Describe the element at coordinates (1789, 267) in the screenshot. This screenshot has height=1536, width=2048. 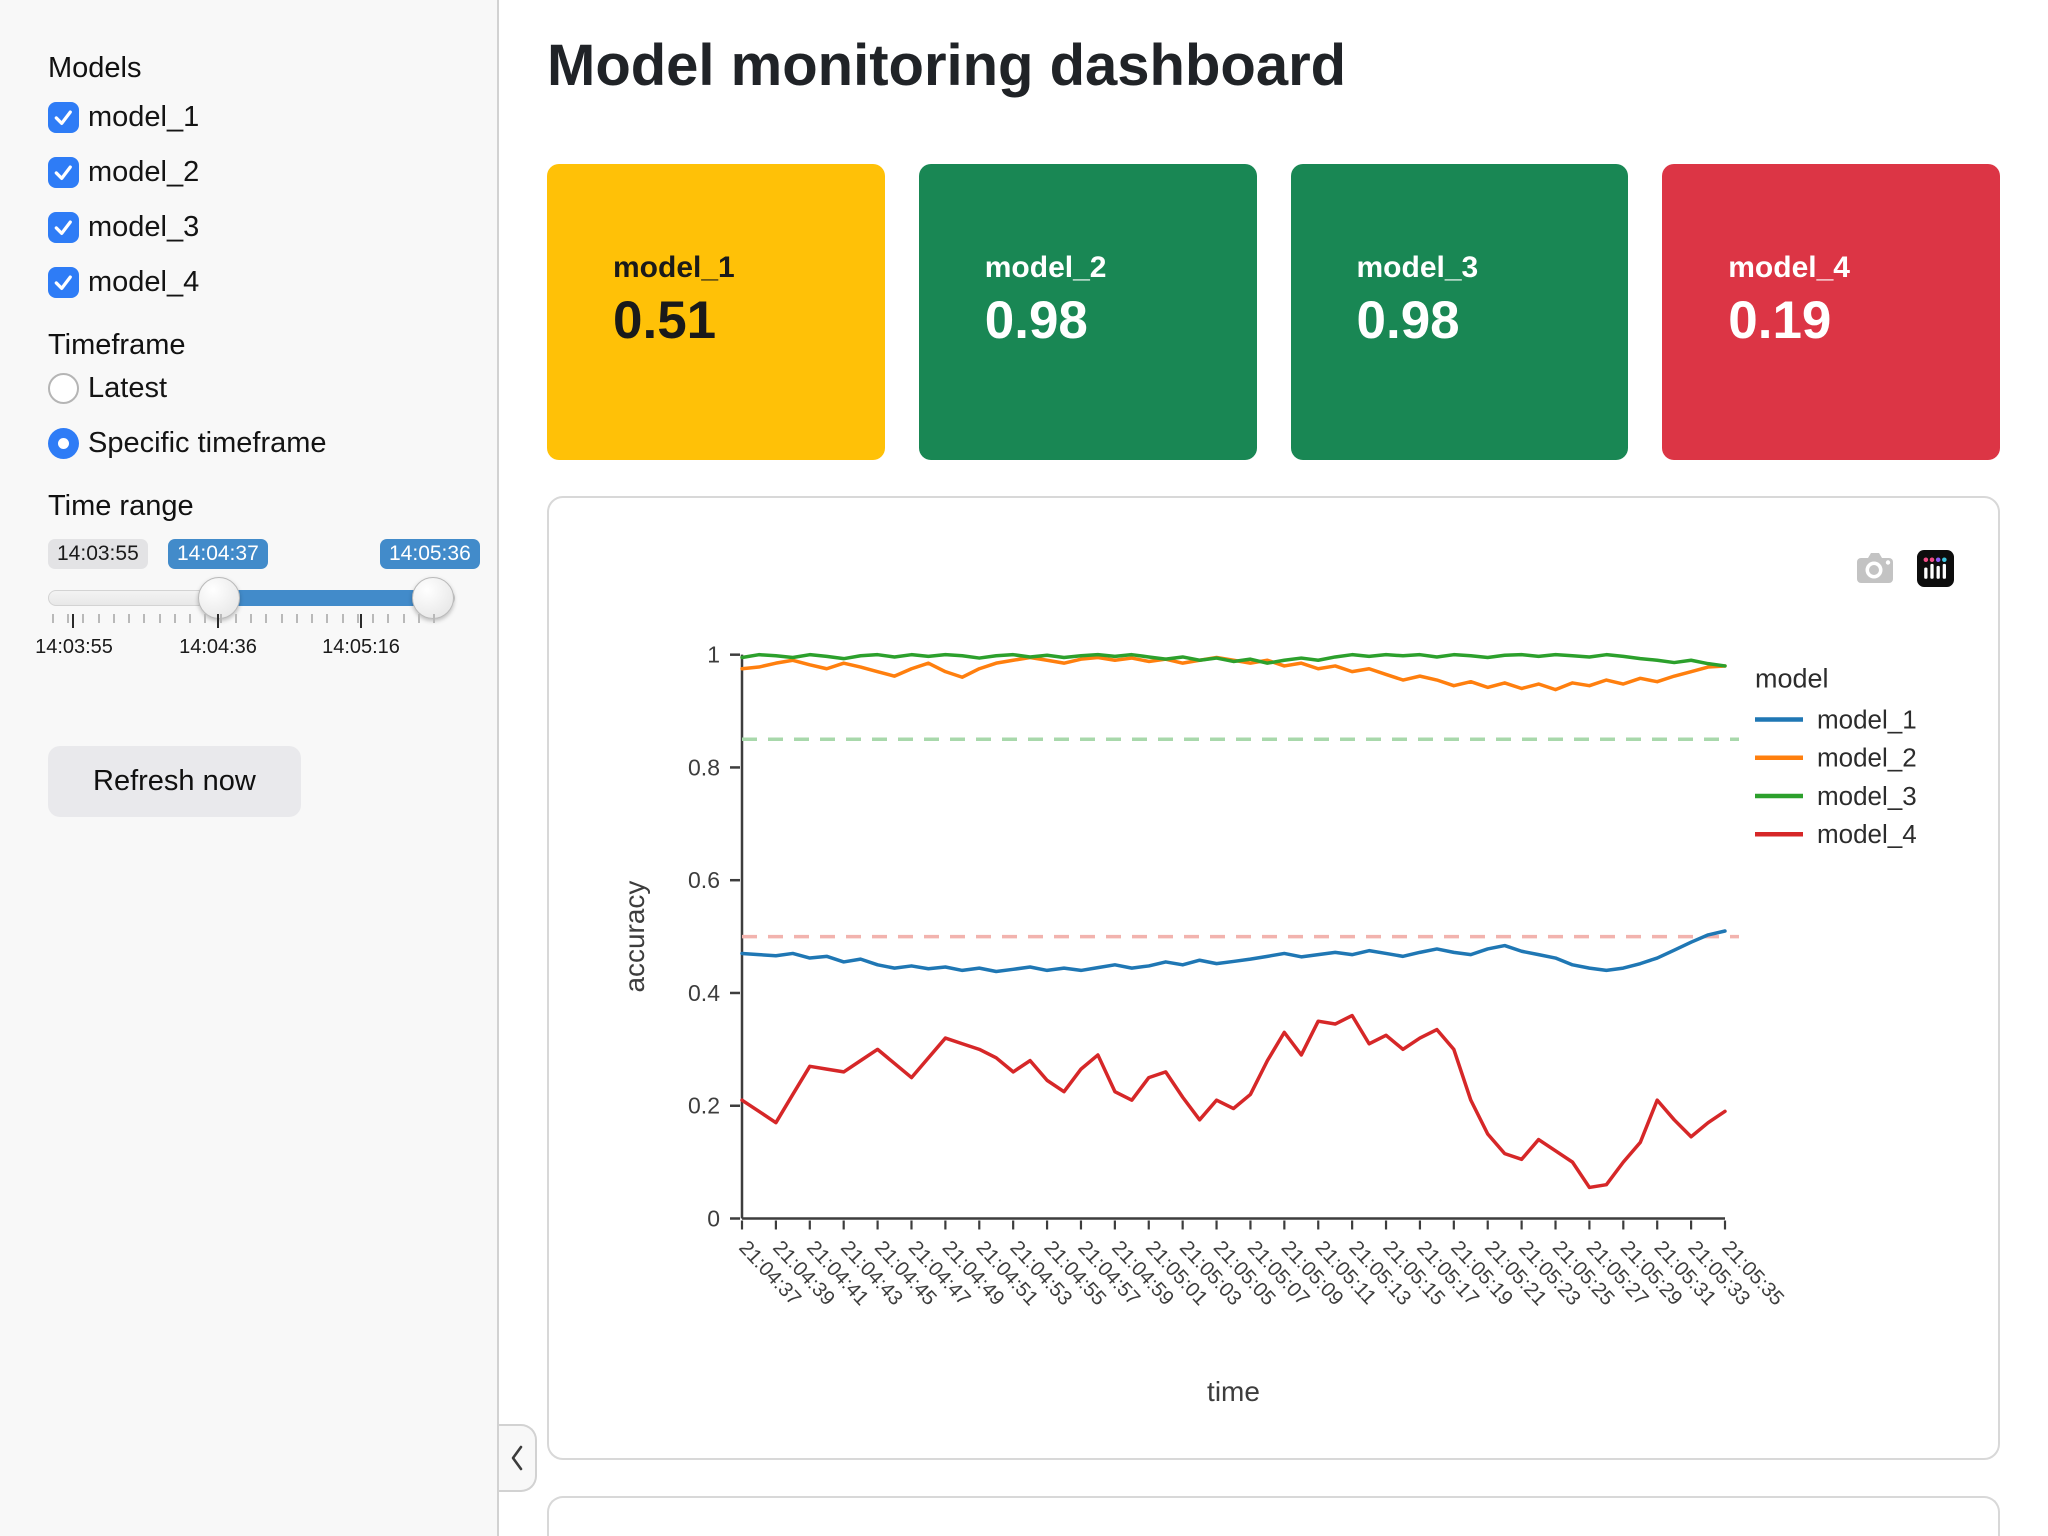
I see `value-box-label: model_4` at that location.